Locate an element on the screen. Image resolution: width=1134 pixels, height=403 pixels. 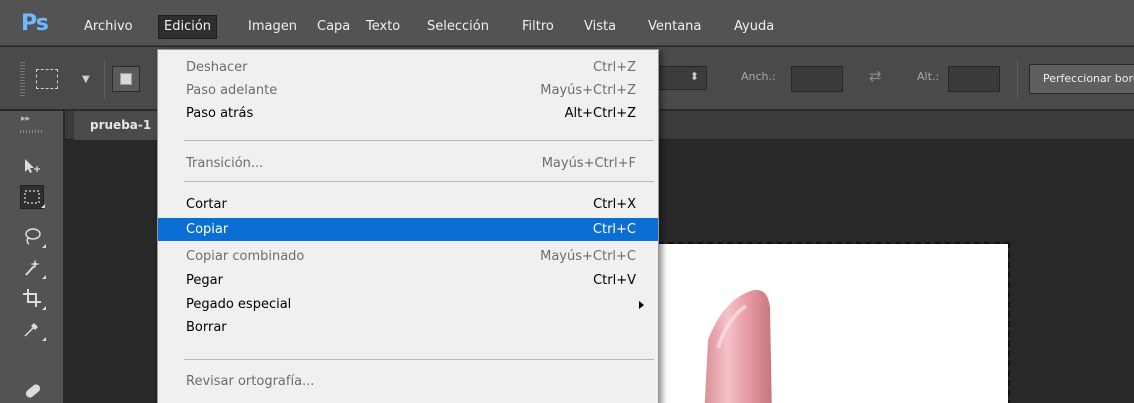
chevron-down-icon: ▼ is located at coordinates (86, 79).